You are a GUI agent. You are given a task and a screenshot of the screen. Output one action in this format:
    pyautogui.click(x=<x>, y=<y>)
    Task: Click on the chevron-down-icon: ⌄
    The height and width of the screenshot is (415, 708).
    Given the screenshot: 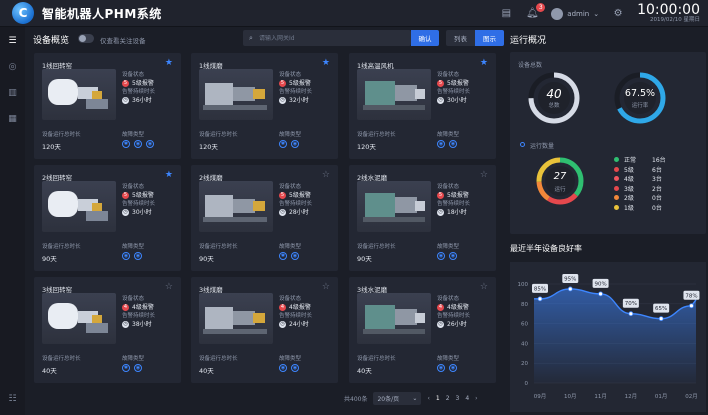 What is the action you would take?
    pyautogui.click(x=596, y=13)
    